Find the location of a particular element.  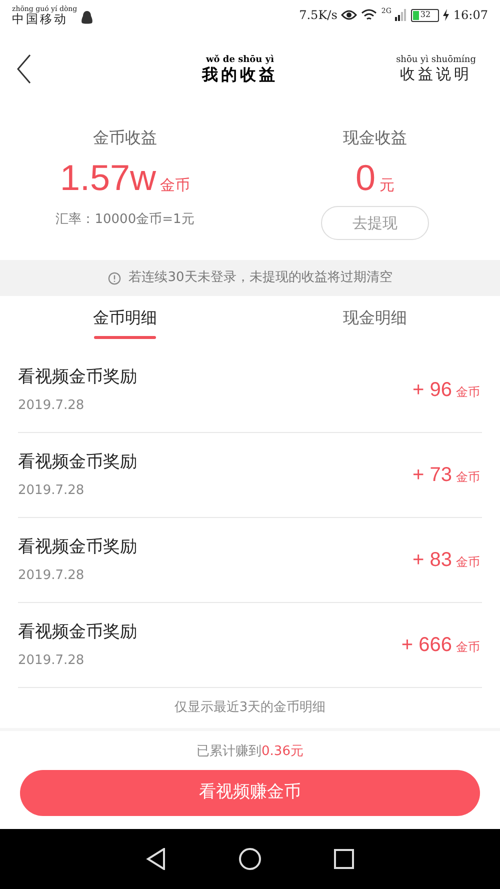

wifi-icon is located at coordinates (369, 15).